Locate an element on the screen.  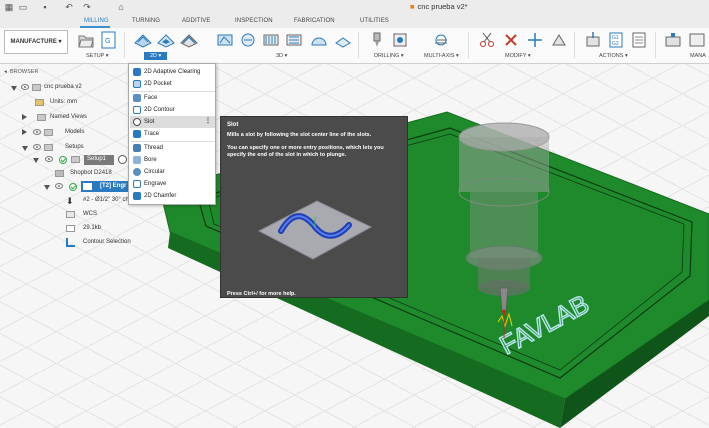
flat-3d-icon is located at coordinates (343, 40).